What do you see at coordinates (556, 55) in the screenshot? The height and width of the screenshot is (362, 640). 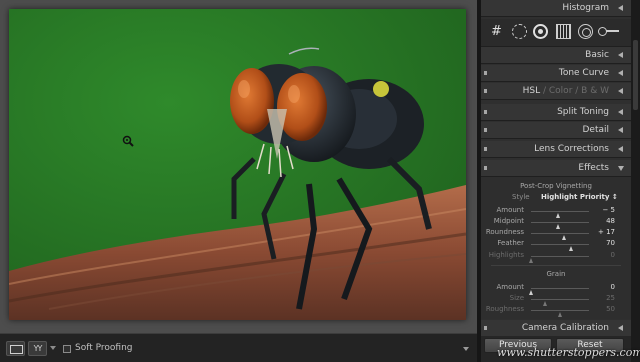 I see `panel-basic: Basic` at bounding box center [556, 55].